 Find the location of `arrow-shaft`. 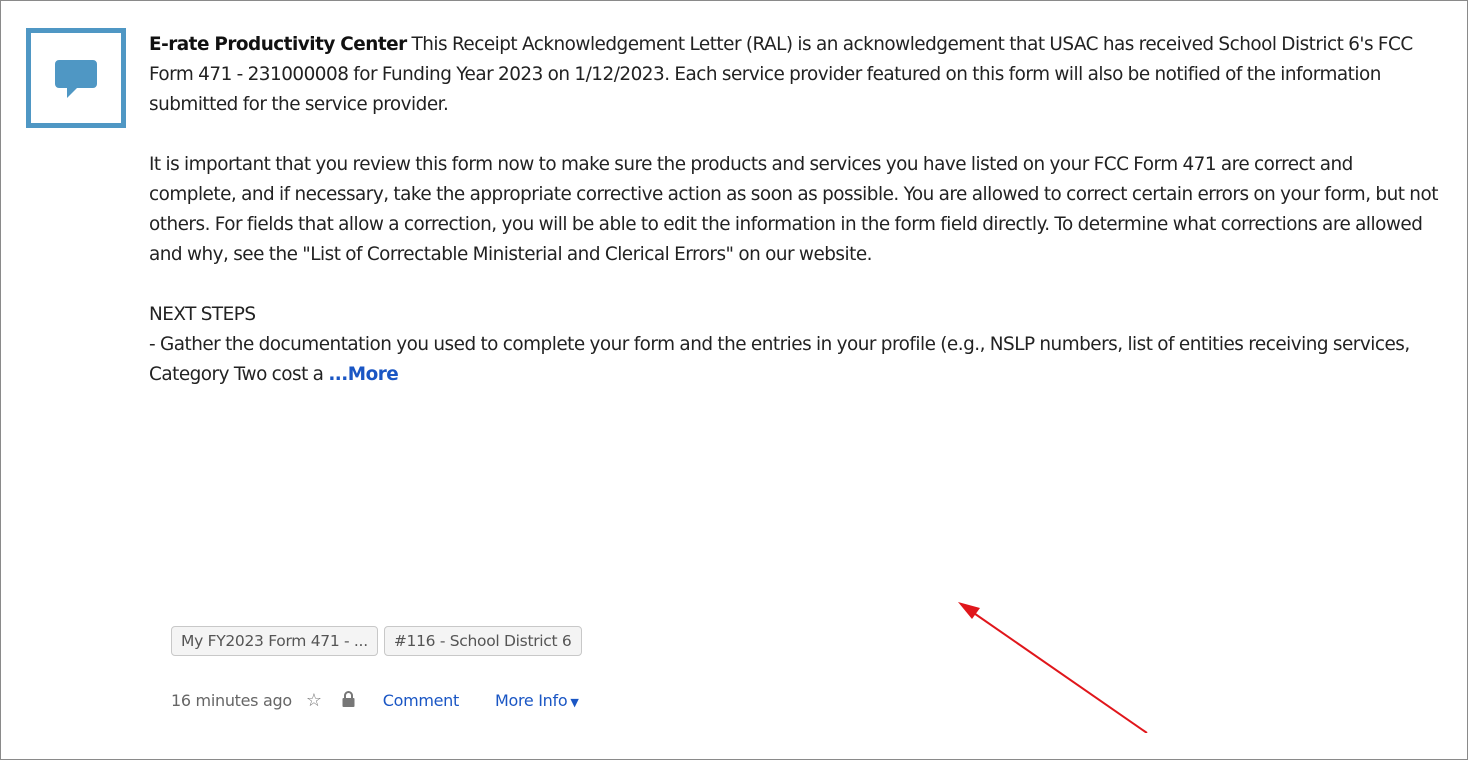

arrow-shaft is located at coordinates (1057, 670).